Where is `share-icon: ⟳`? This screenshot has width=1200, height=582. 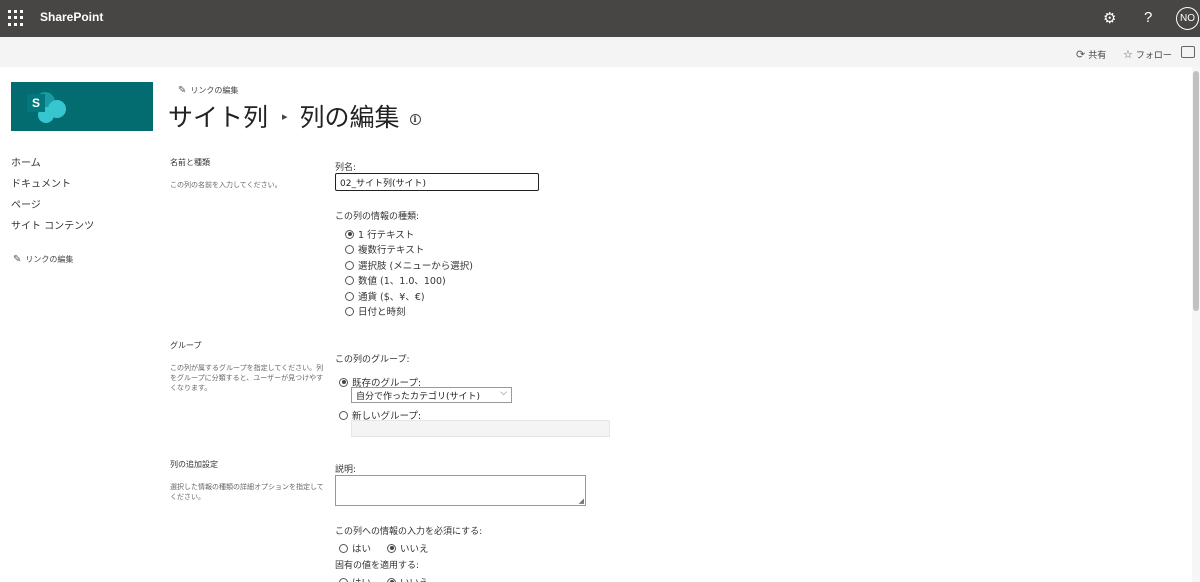
share-icon: ⟳ is located at coordinates (1081, 54).